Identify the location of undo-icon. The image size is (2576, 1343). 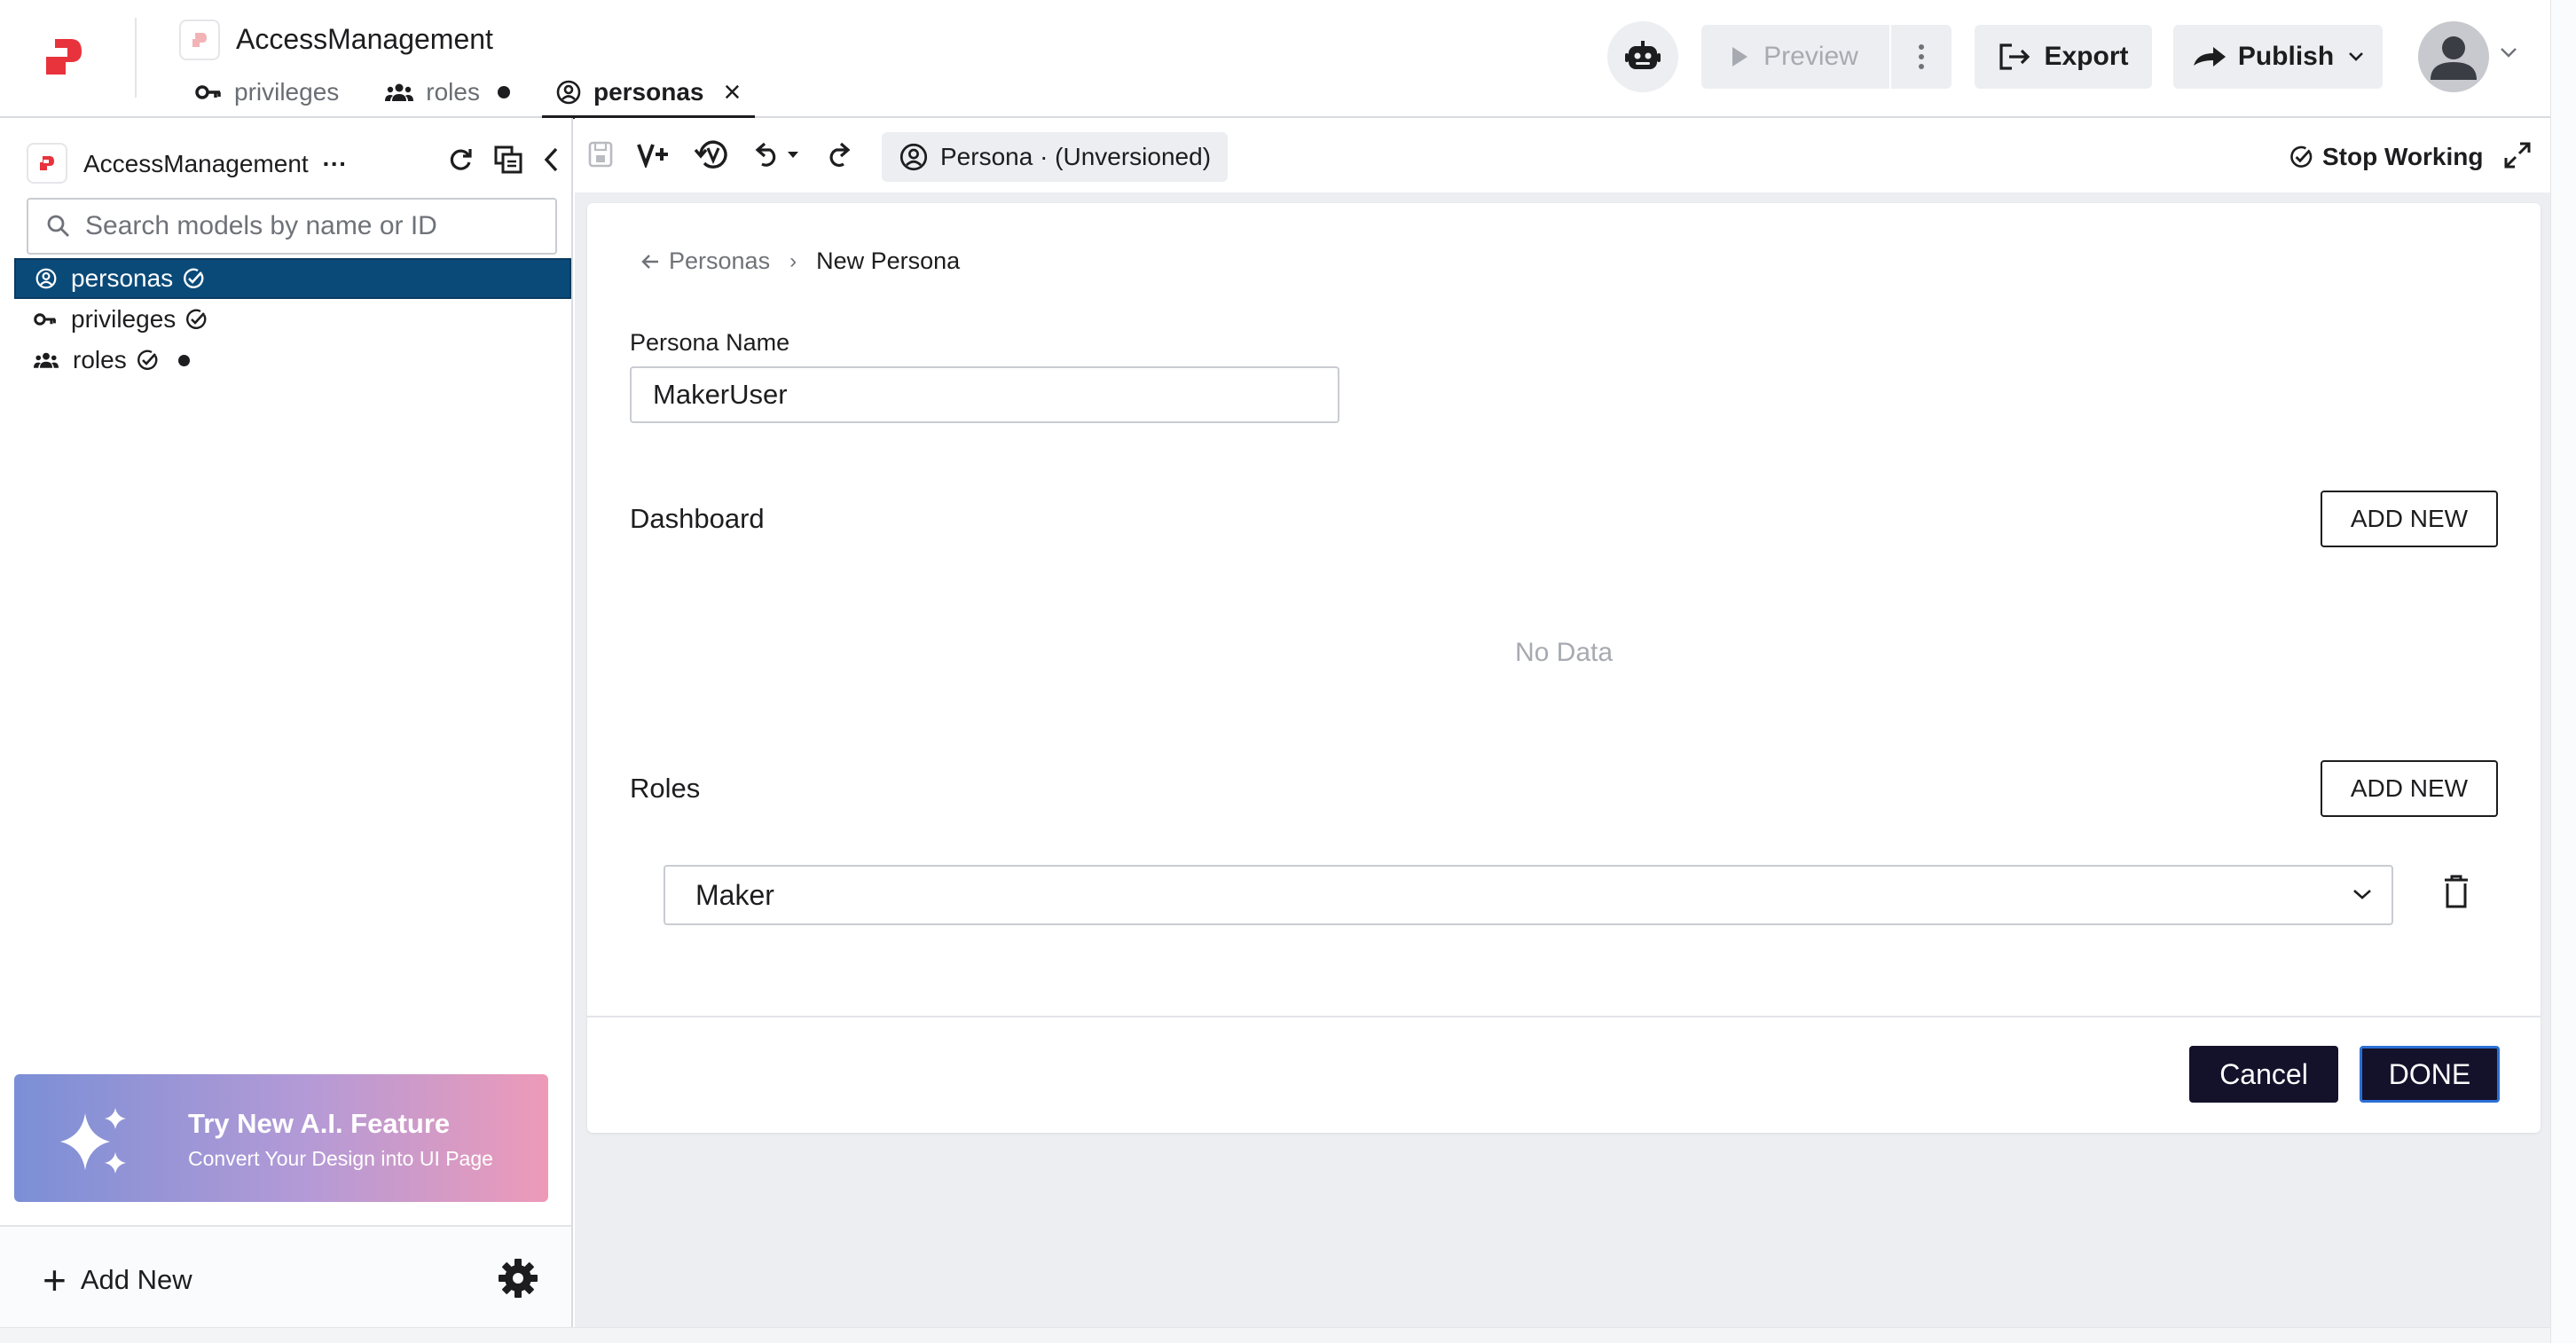
(777, 154).